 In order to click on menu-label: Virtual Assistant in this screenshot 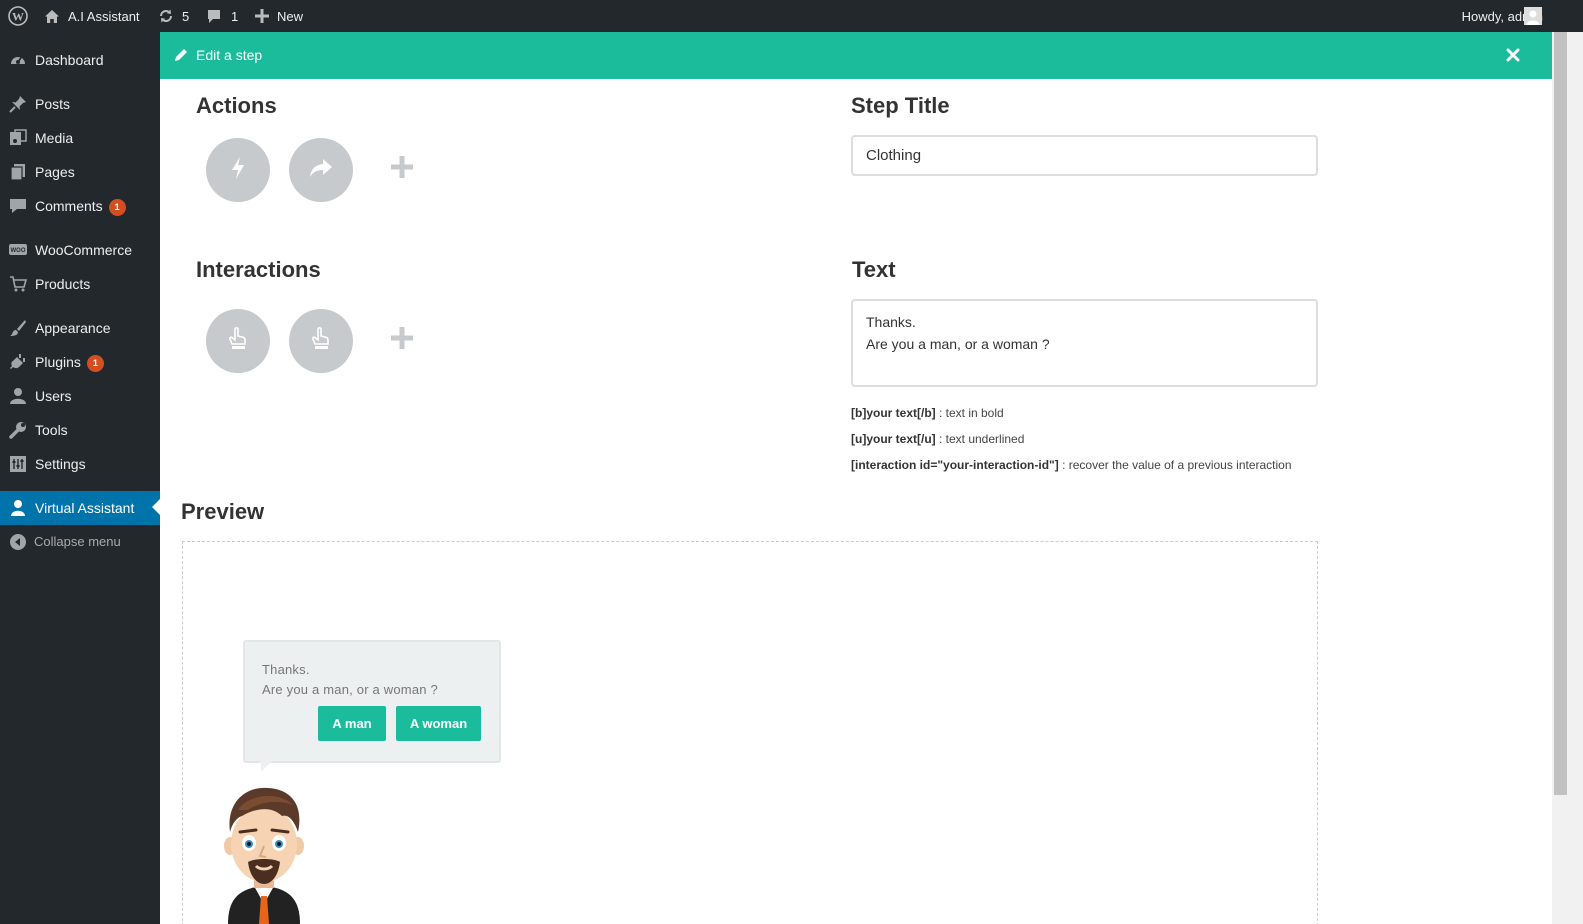, I will do `click(85, 508)`.